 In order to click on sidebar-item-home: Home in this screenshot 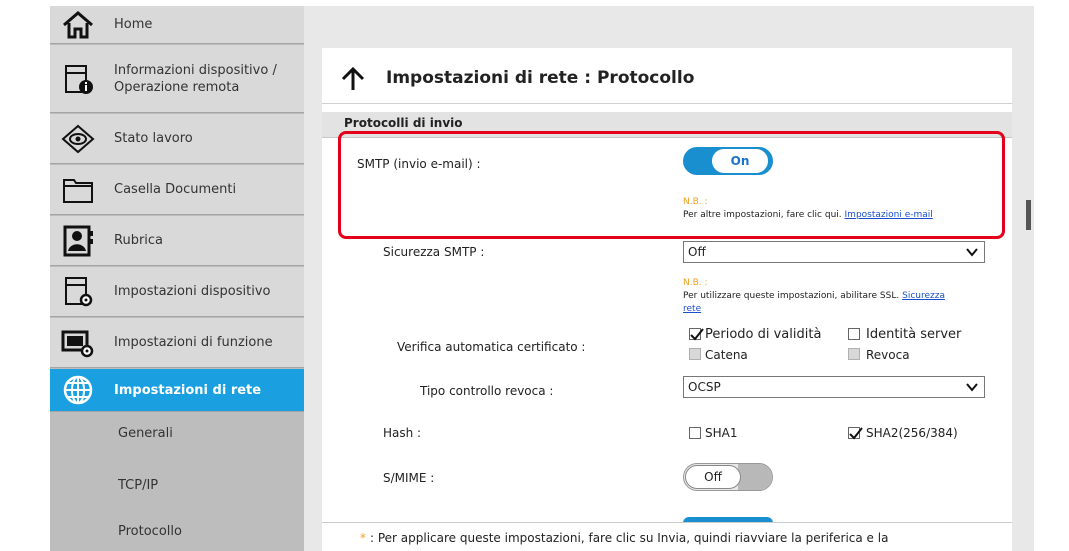, I will do `click(177, 25)`.